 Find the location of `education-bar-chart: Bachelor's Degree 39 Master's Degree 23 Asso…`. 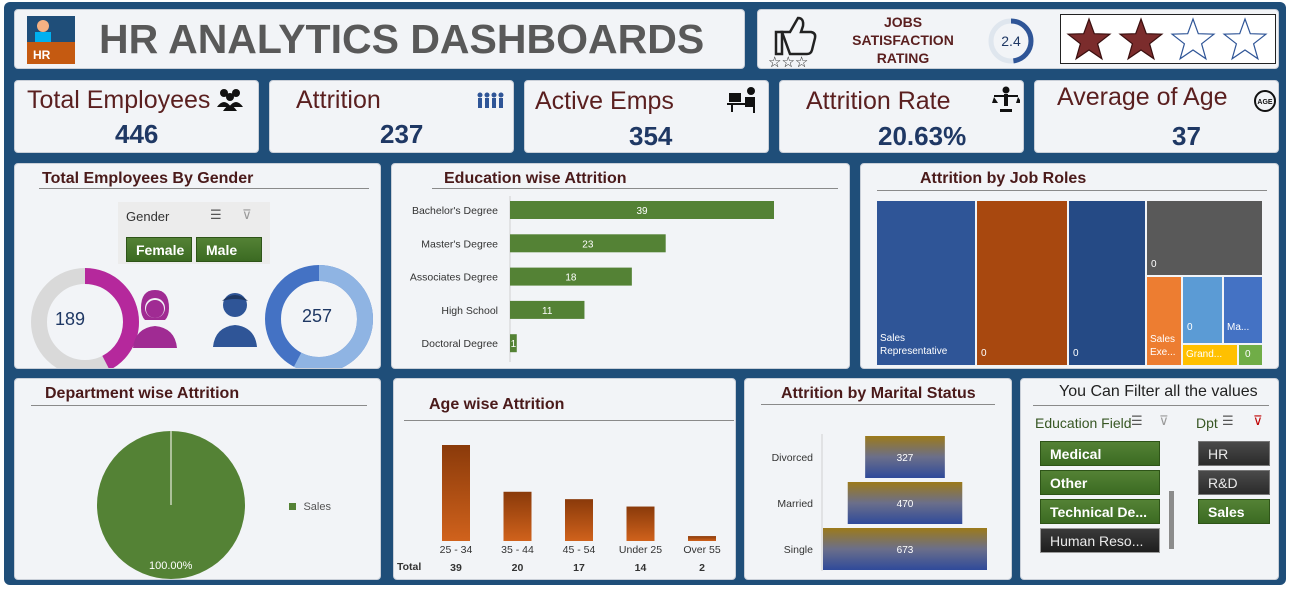

education-bar-chart: Bachelor's Degree 39 Master's Degree 23 Asso… is located at coordinates (592, 279).